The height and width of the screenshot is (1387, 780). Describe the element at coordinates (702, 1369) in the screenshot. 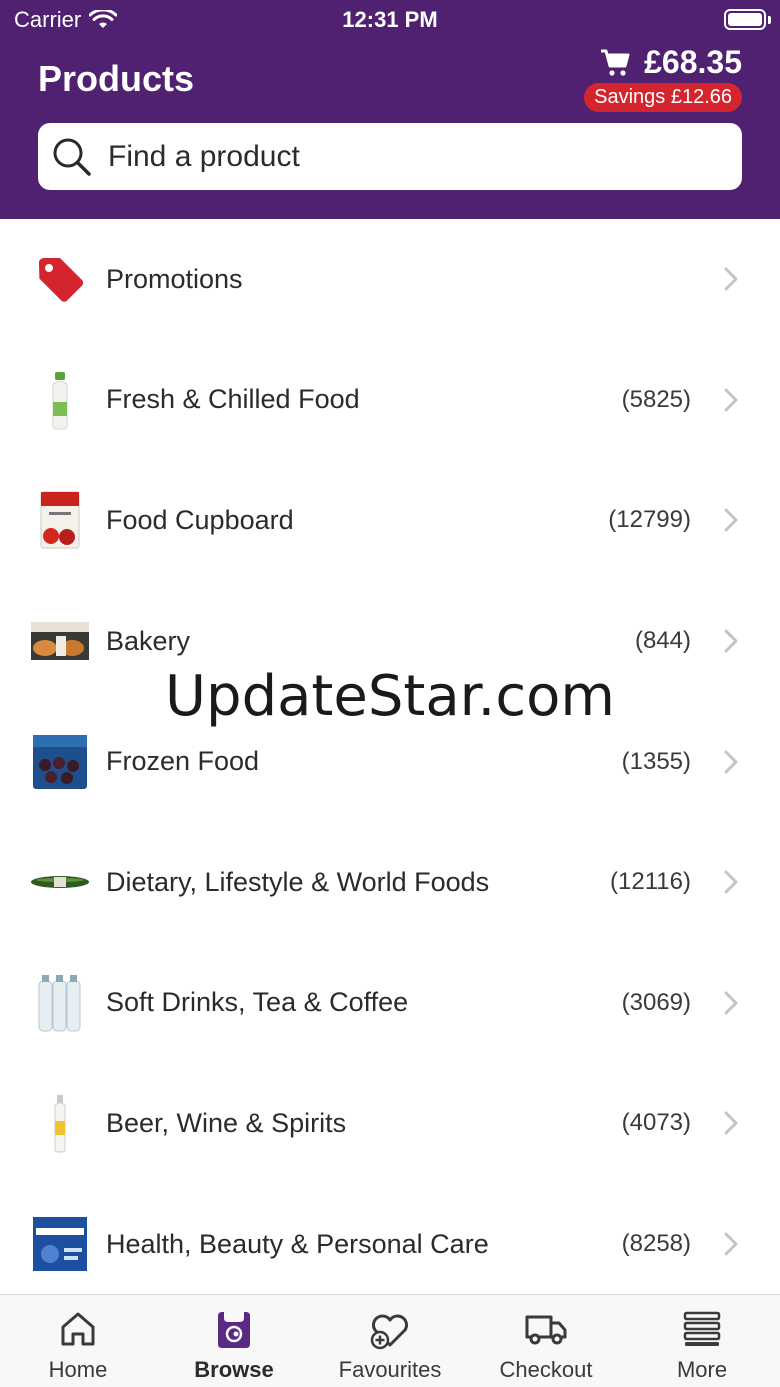

I see `tab-label: More` at that location.